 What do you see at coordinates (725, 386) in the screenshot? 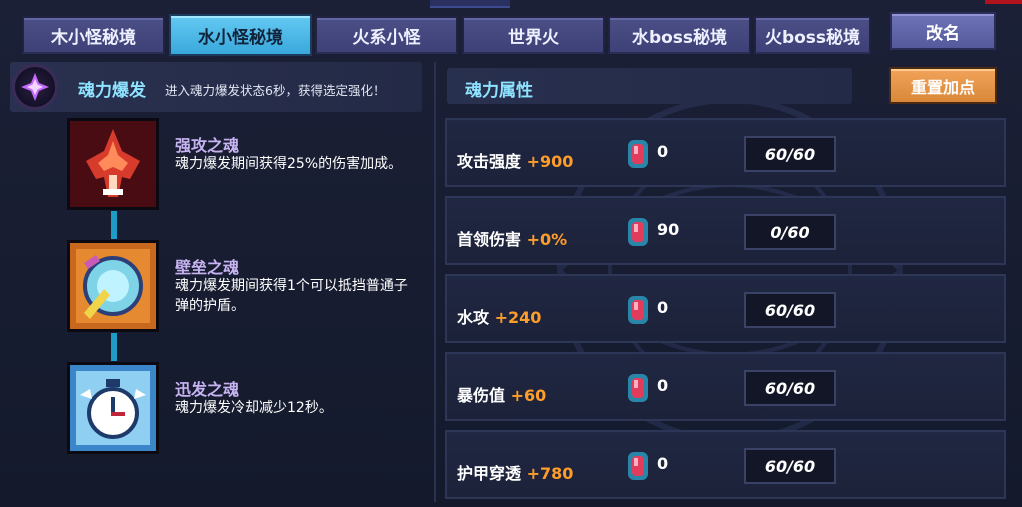
I see `attribute-row: 暴伤值 +60 0 60/60` at bounding box center [725, 386].